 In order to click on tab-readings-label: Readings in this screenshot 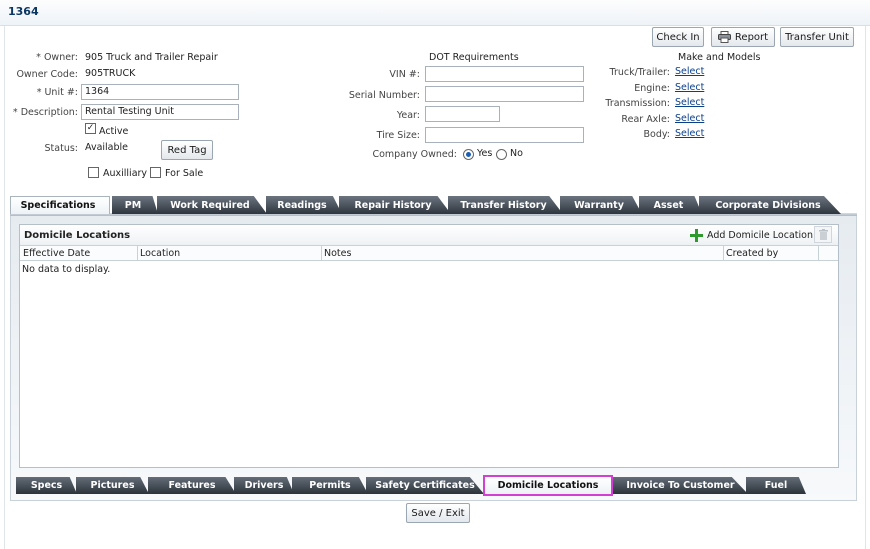, I will do `click(302, 205)`.